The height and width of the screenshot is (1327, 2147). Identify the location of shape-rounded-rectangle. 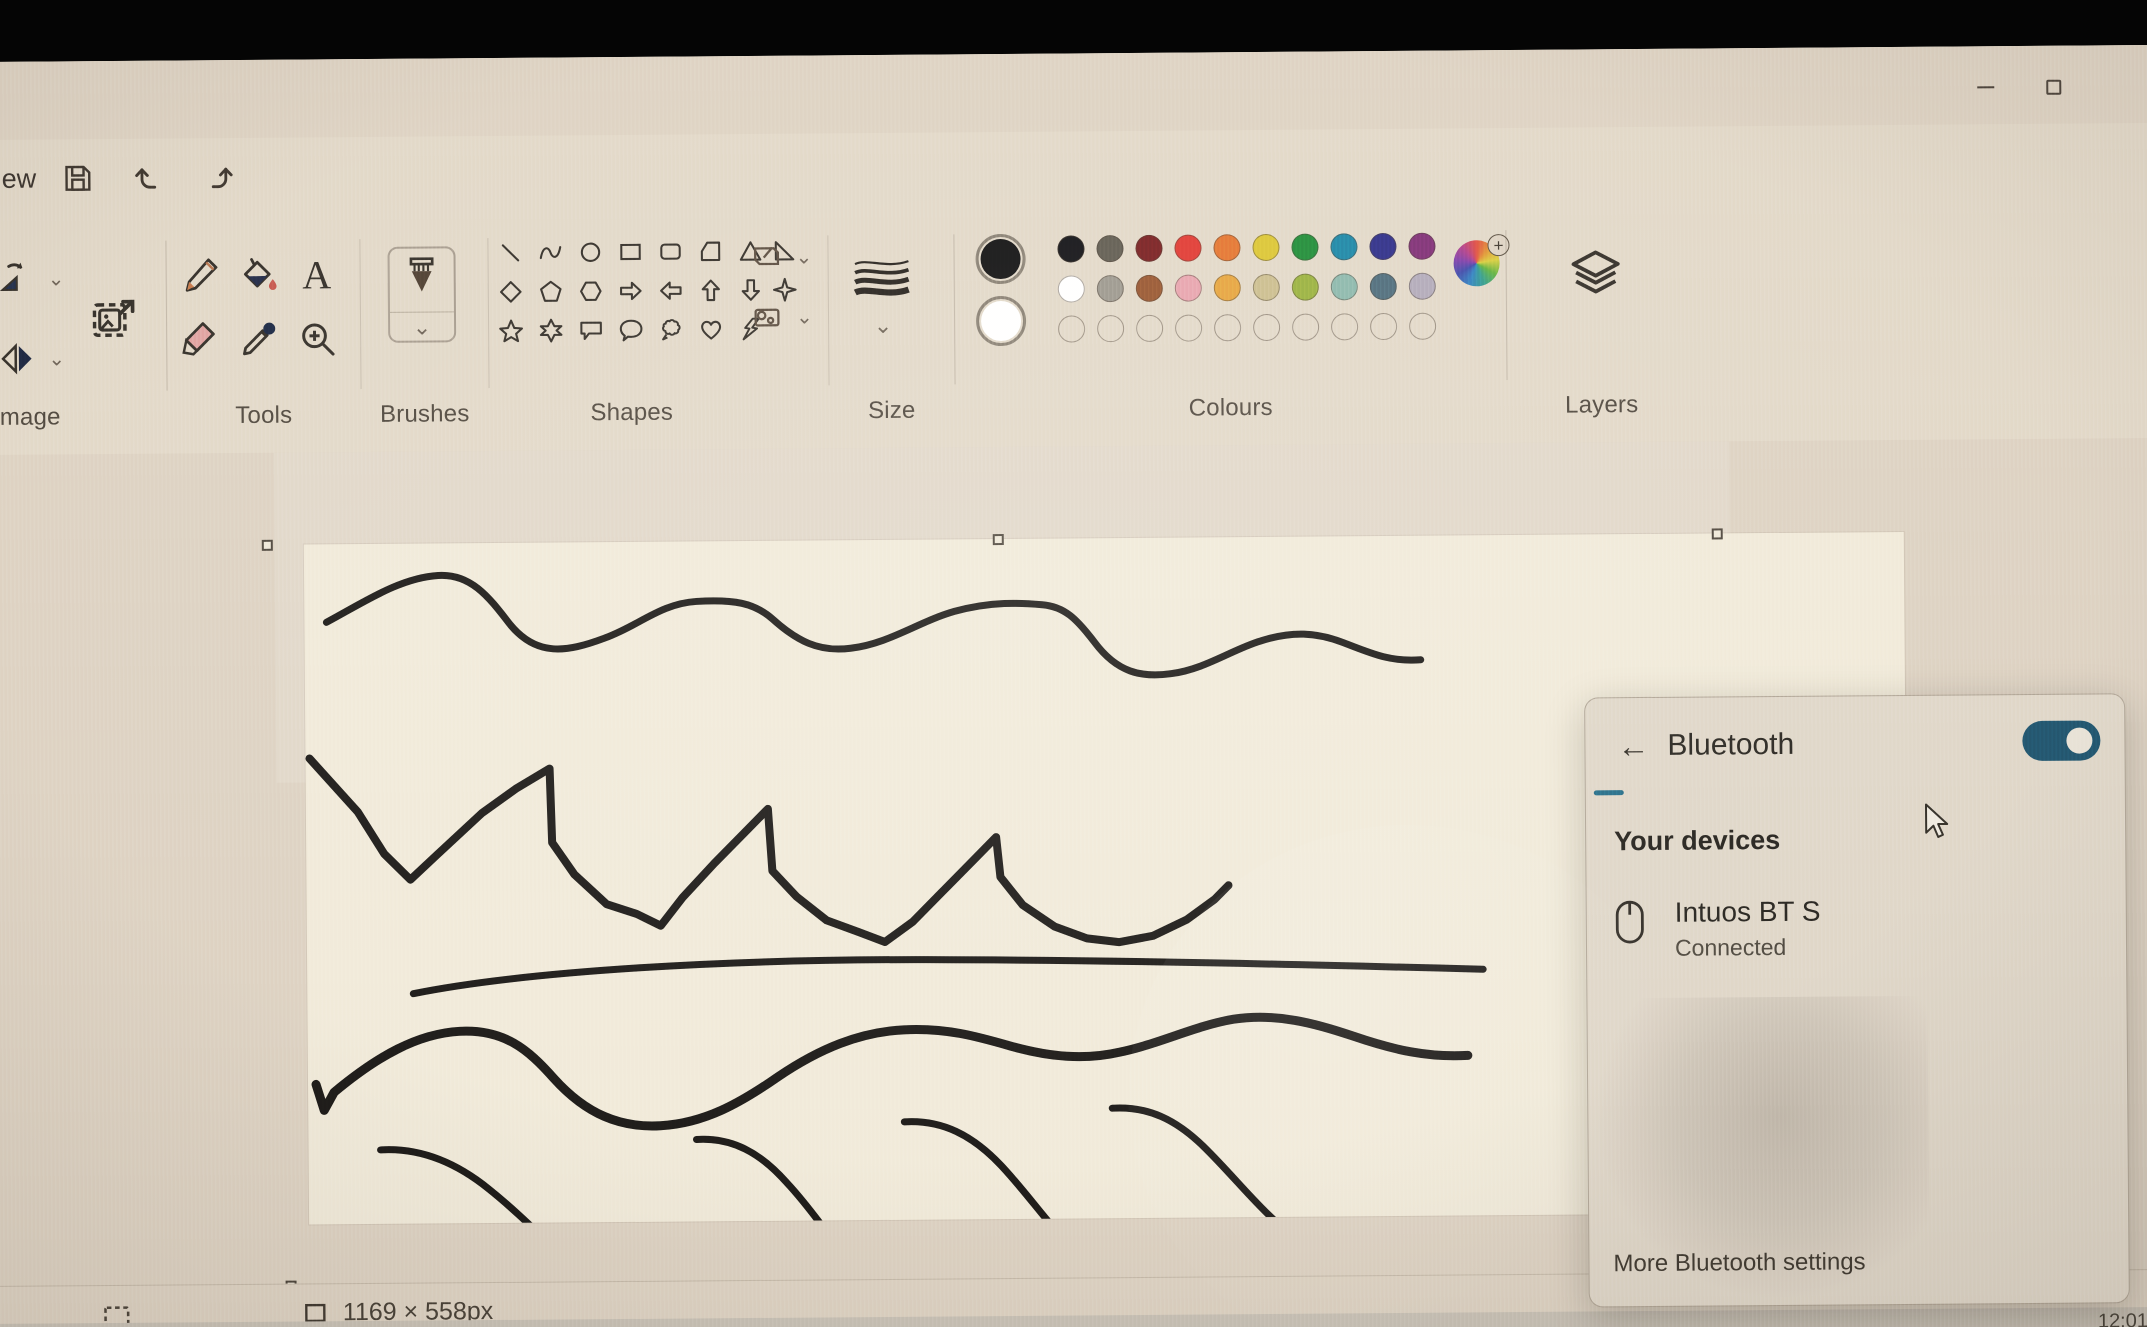
(669, 250).